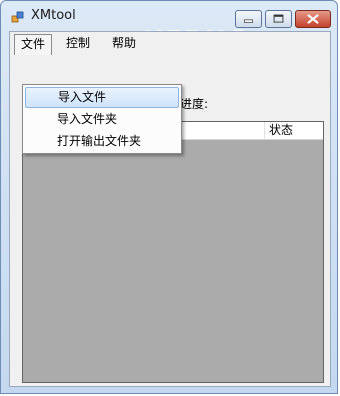 The image size is (340, 396). I want to click on maximize-icon, so click(278, 18).